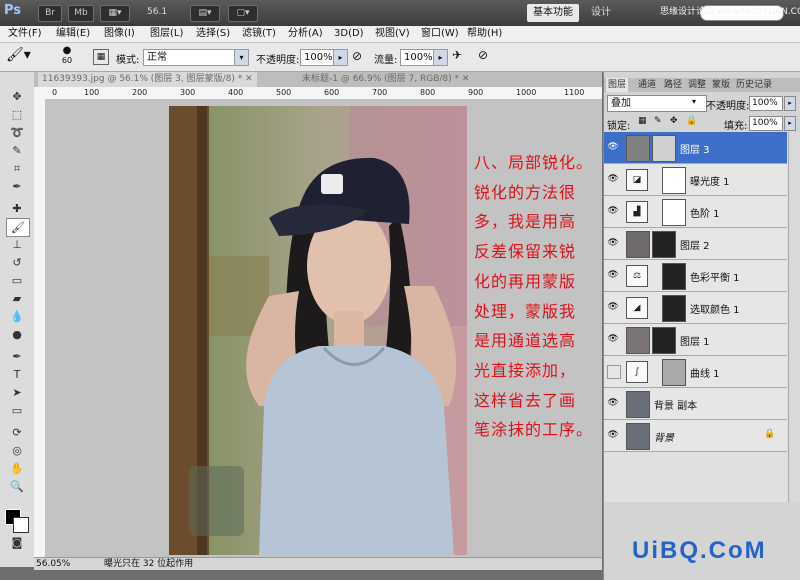 The image size is (800, 580). Describe the element at coordinates (25, 34) in the screenshot. I see `menu-file: 文件(F)` at that location.